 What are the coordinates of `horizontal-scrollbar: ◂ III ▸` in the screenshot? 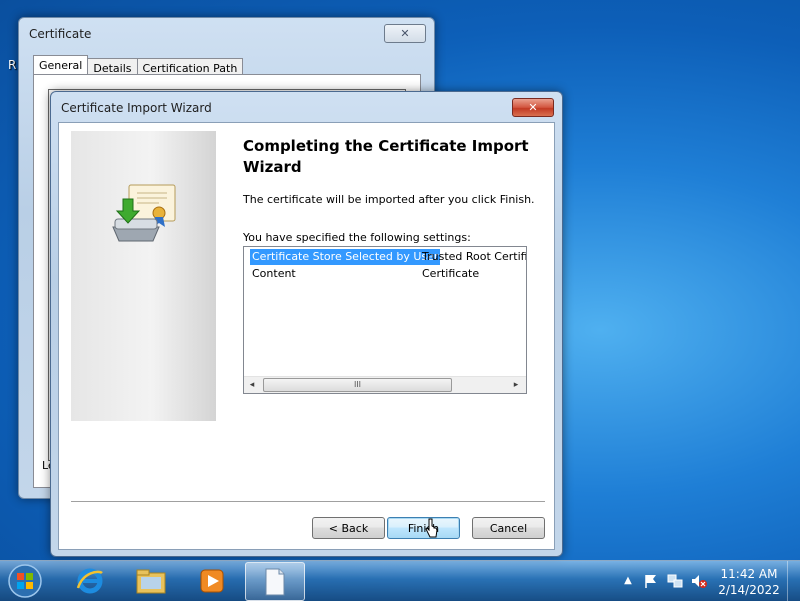 It's located at (385, 384).